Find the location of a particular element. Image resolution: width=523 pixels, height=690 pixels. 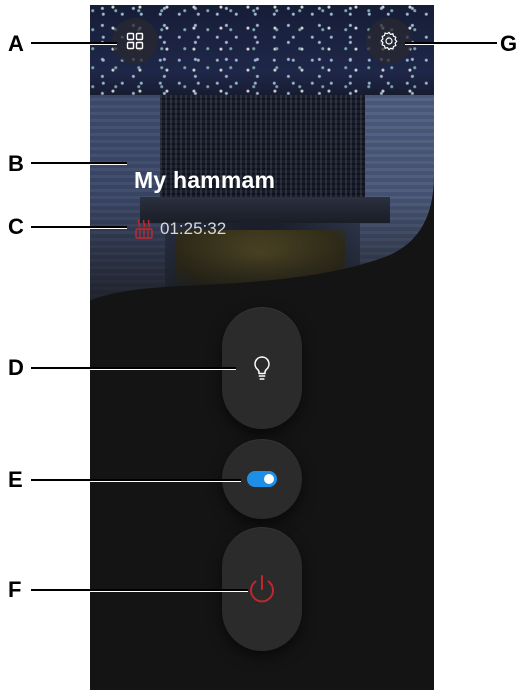

gear-icon is located at coordinates (389, 41).